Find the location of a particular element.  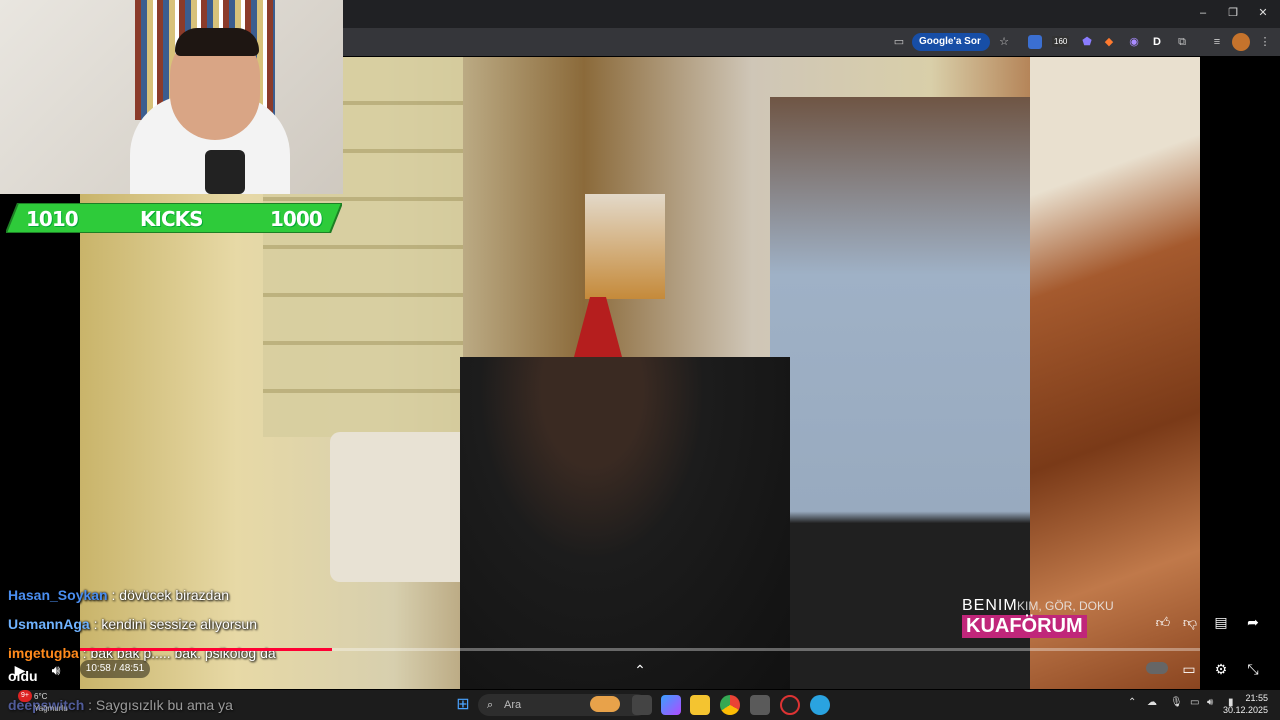

exit-fullscreen-icon: ⤡ is located at coordinates (1253, 669).